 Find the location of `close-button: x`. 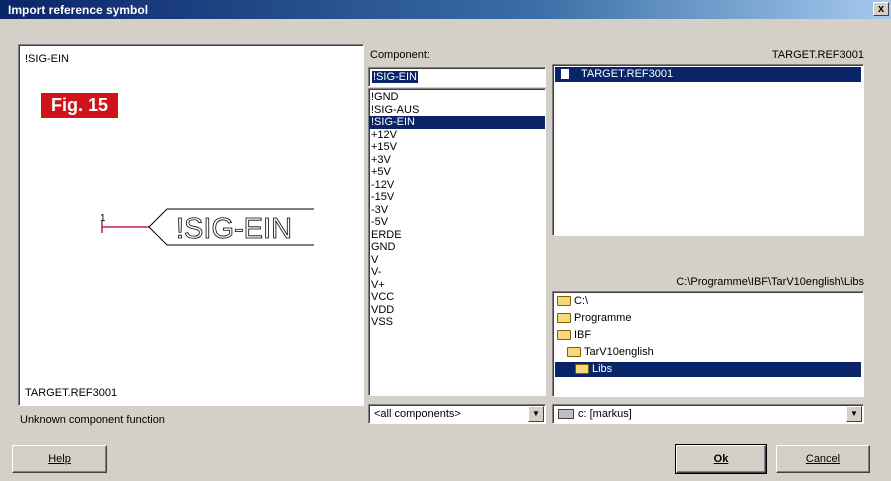

close-button: x is located at coordinates (881, 9).